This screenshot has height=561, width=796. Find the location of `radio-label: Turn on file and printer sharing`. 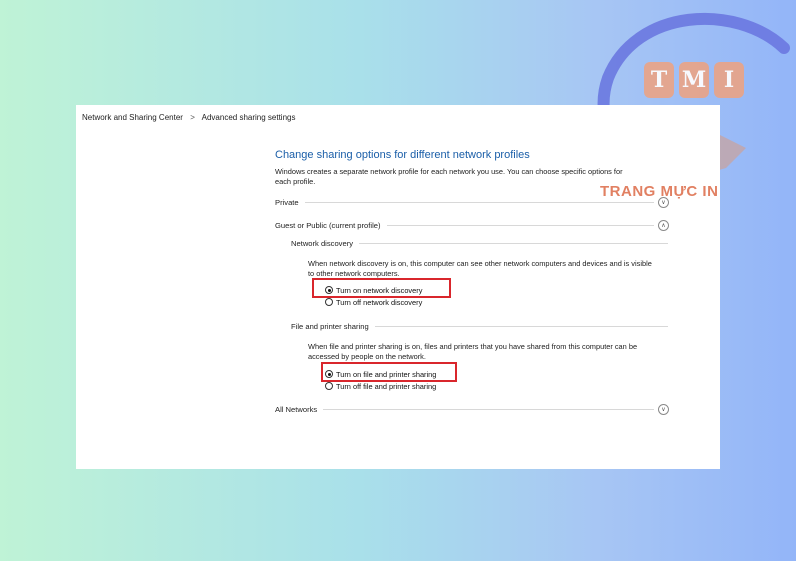

radio-label: Turn on file and printer sharing is located at coordinates (386, 374).